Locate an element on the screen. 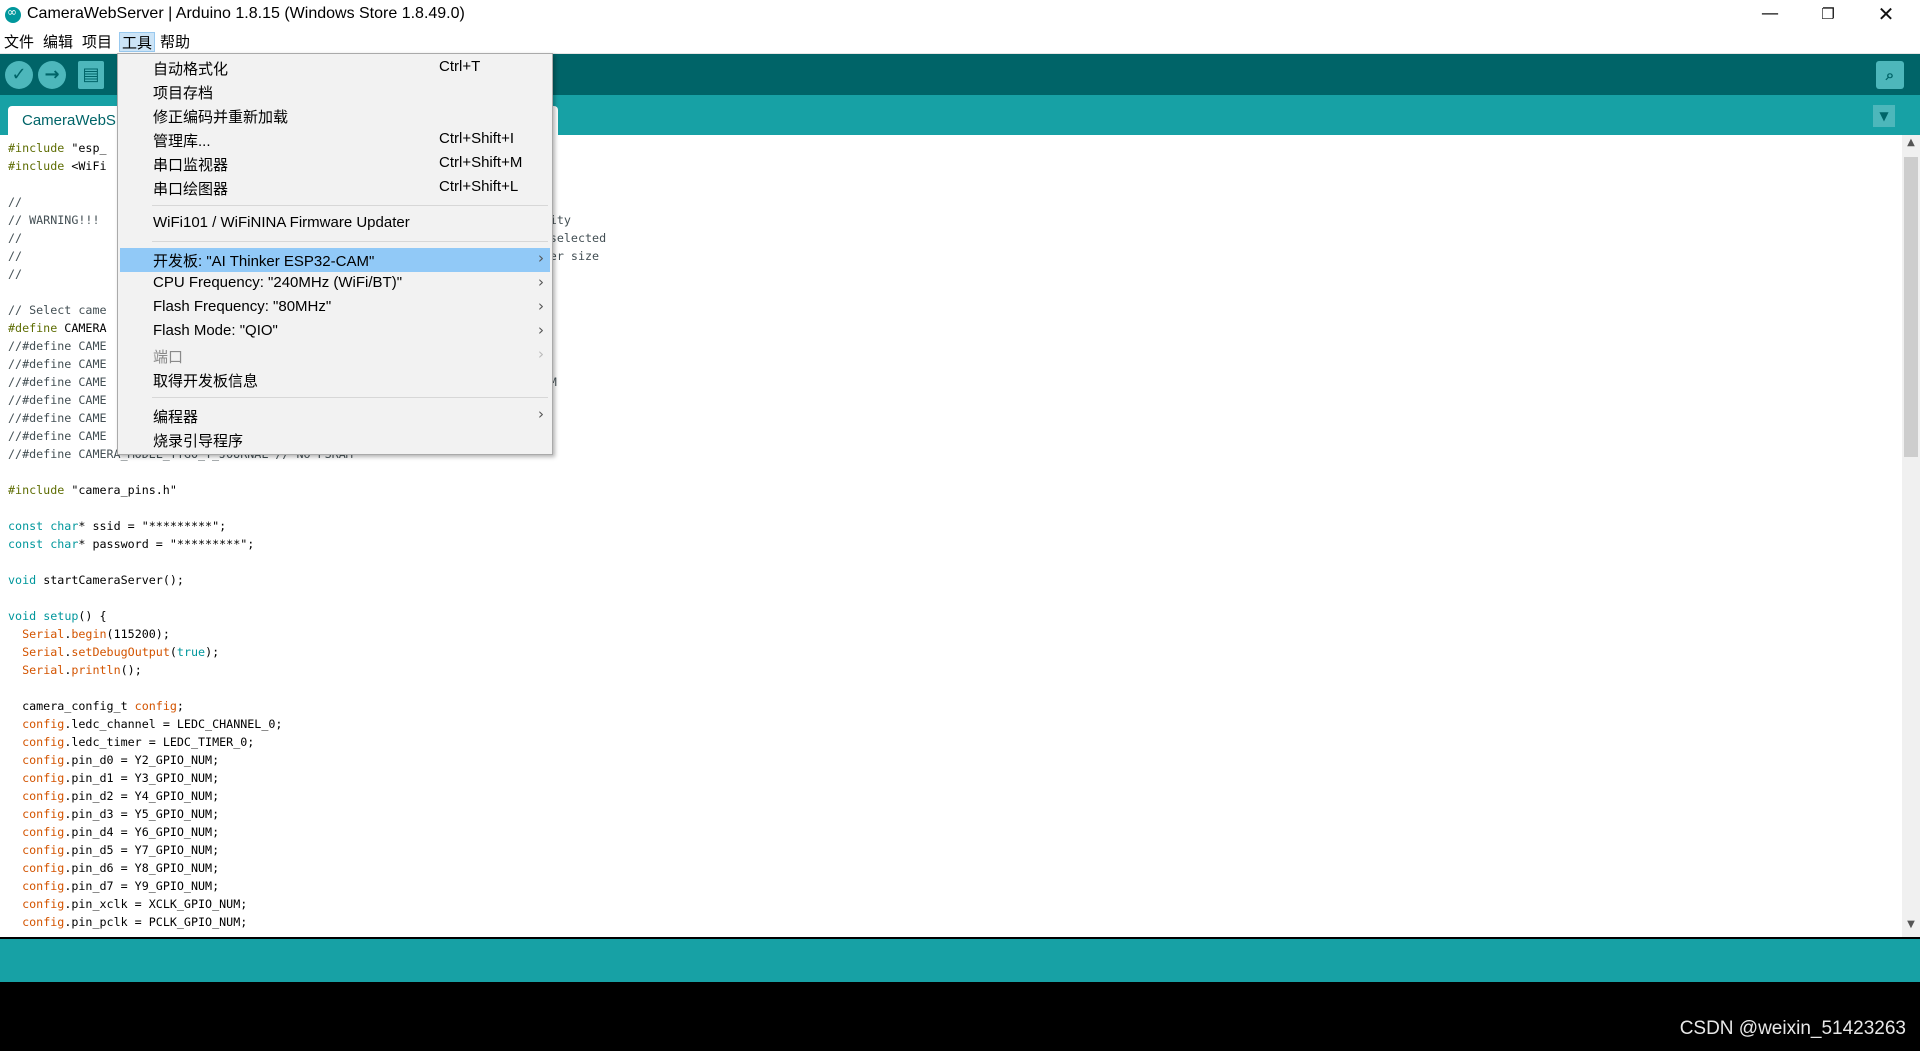  menu-item-label: CPU Frequency: "240MHz (WiFi/BT)" is located at coordinates (278, 282).